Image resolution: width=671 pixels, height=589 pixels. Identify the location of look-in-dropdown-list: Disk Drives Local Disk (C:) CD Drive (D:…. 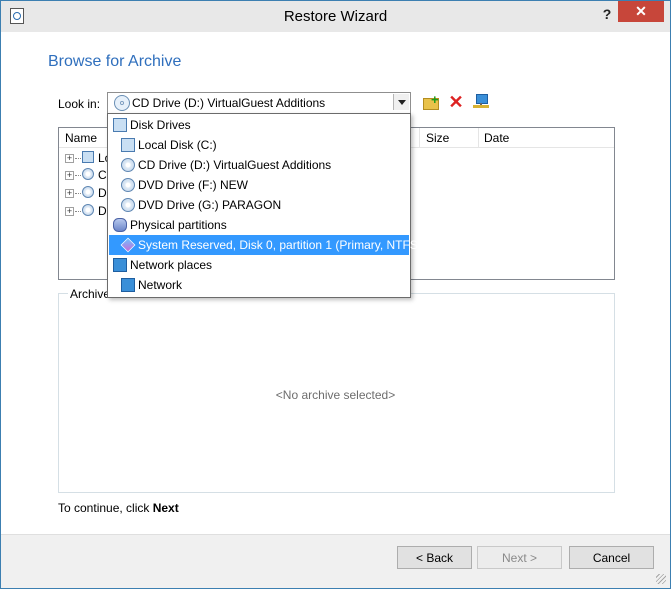
(264, 205).